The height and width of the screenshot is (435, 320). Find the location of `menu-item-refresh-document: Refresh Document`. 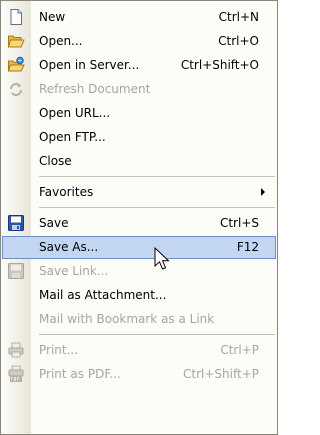

menu-item-refresh-document: Refresh Document is located at coordinates (139, 89).